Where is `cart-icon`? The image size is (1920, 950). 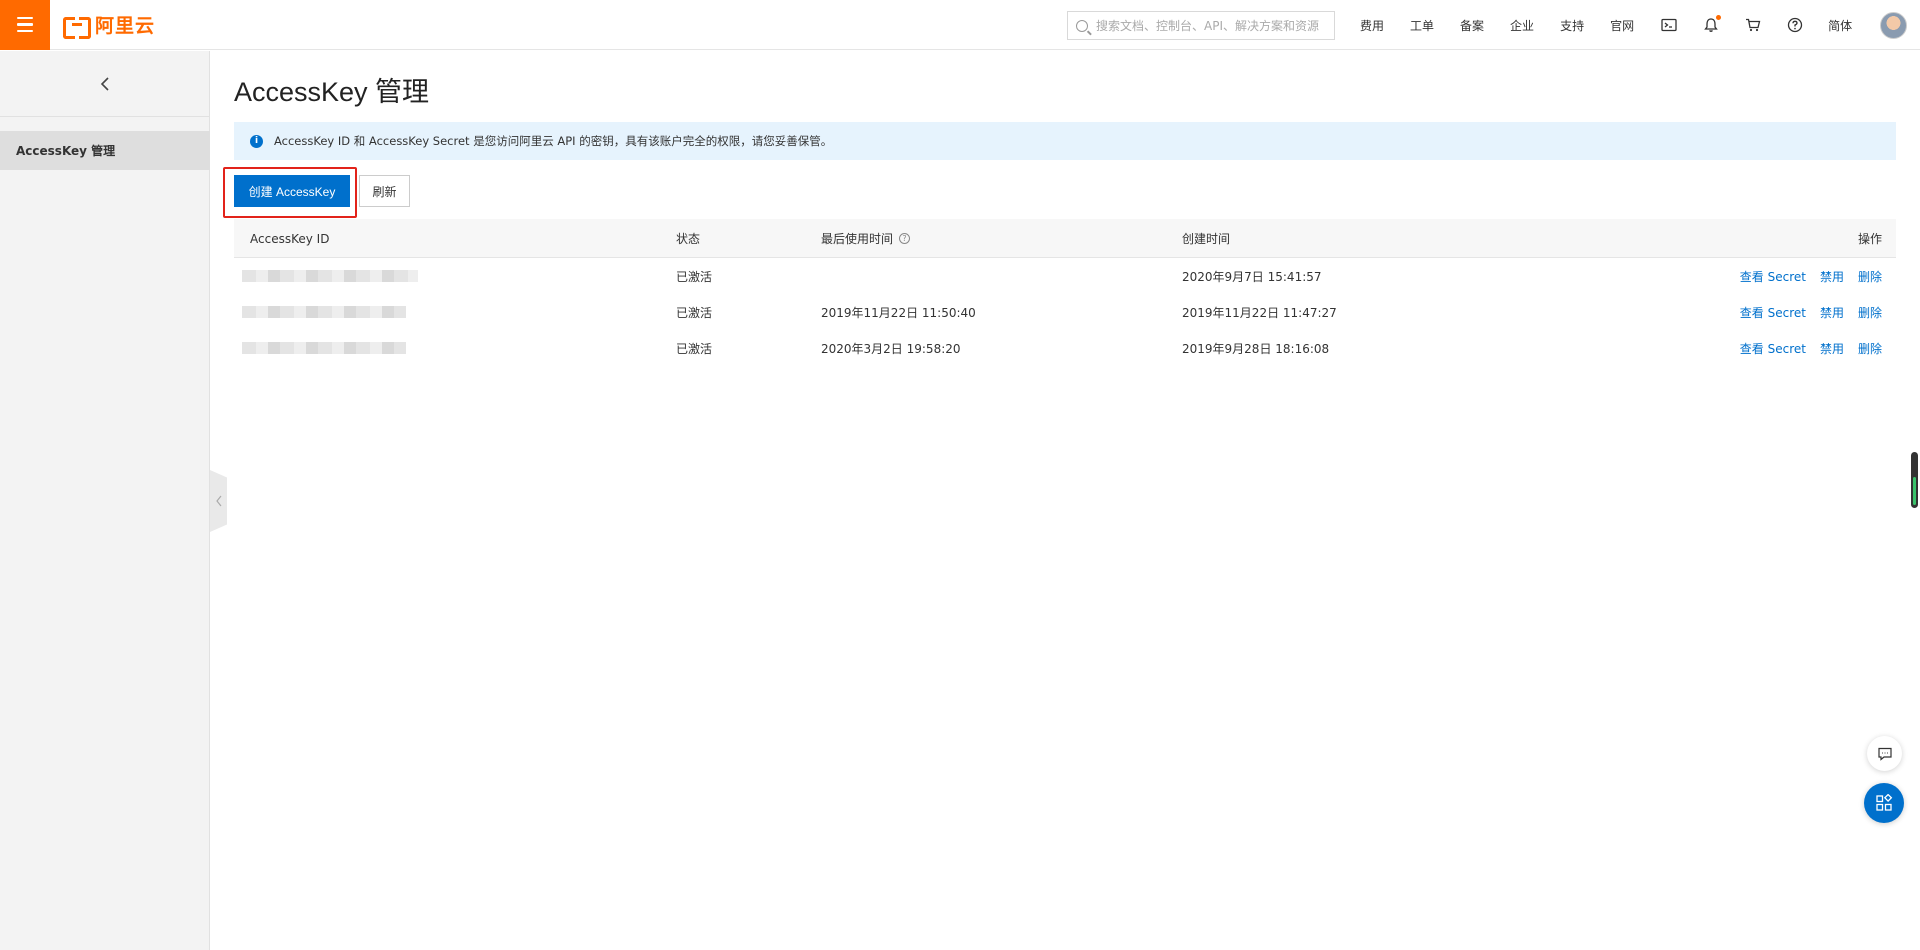 cart-icon is located at coordinates (1753, 25).